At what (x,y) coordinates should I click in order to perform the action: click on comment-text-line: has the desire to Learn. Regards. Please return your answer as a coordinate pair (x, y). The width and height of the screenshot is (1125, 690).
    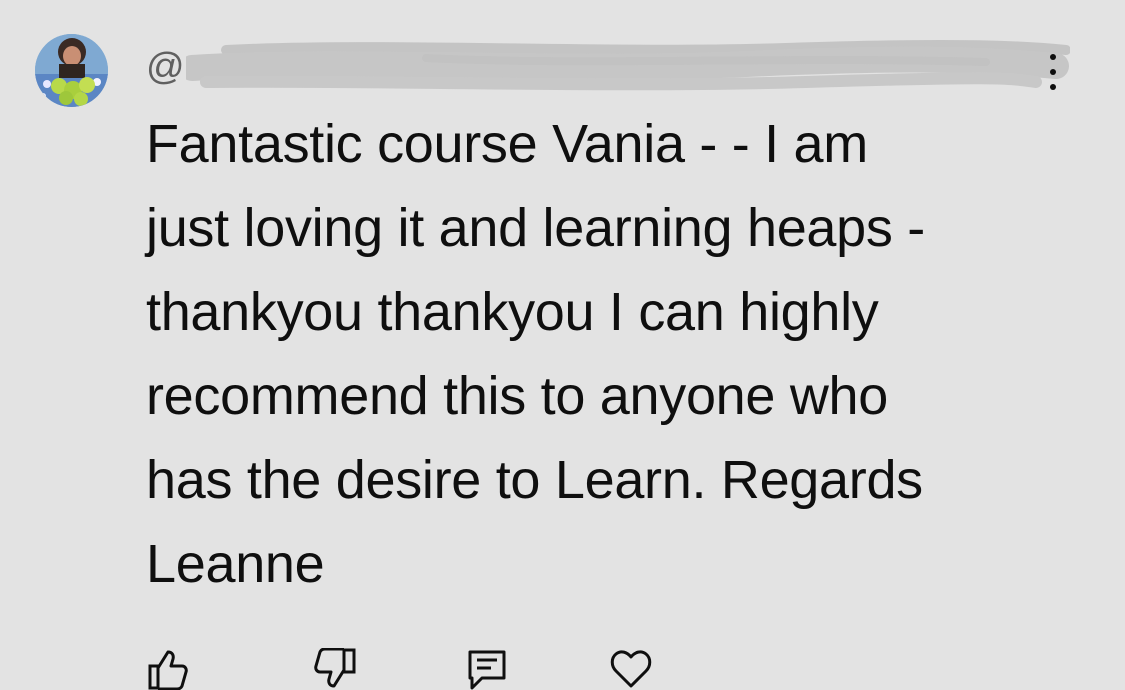
    Looking at the image, I should click on (534, 480).